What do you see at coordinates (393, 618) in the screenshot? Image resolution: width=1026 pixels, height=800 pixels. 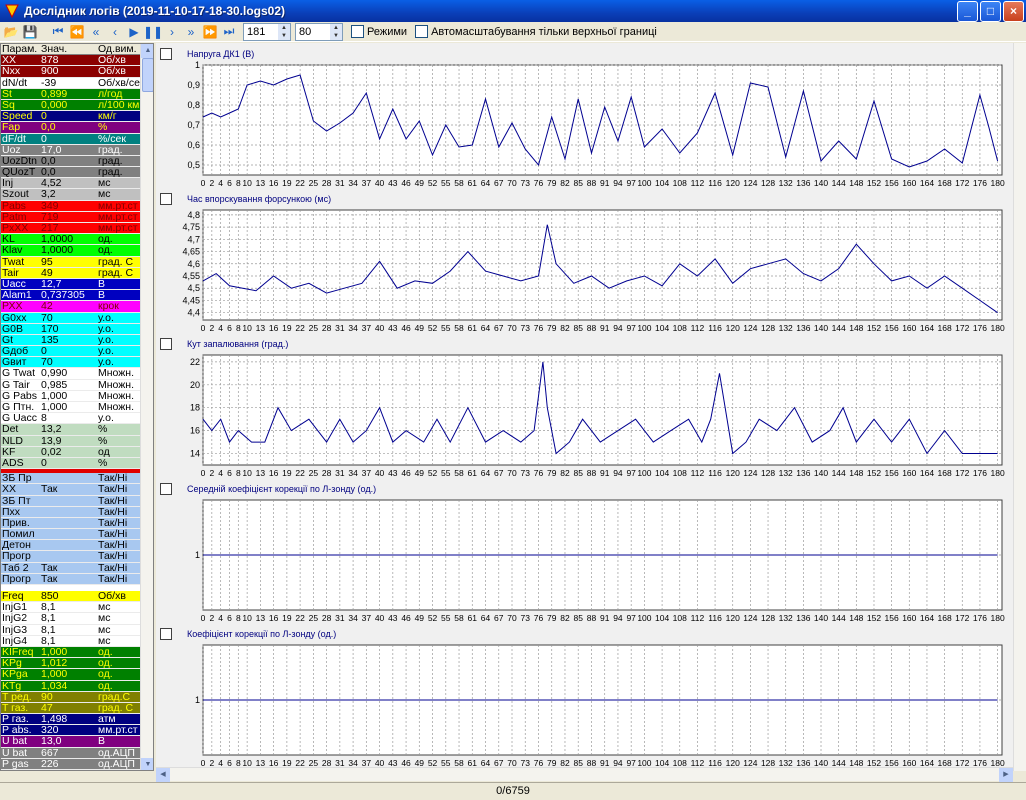 I see `x-tick-label: 43` at bounding box center [393, 618].